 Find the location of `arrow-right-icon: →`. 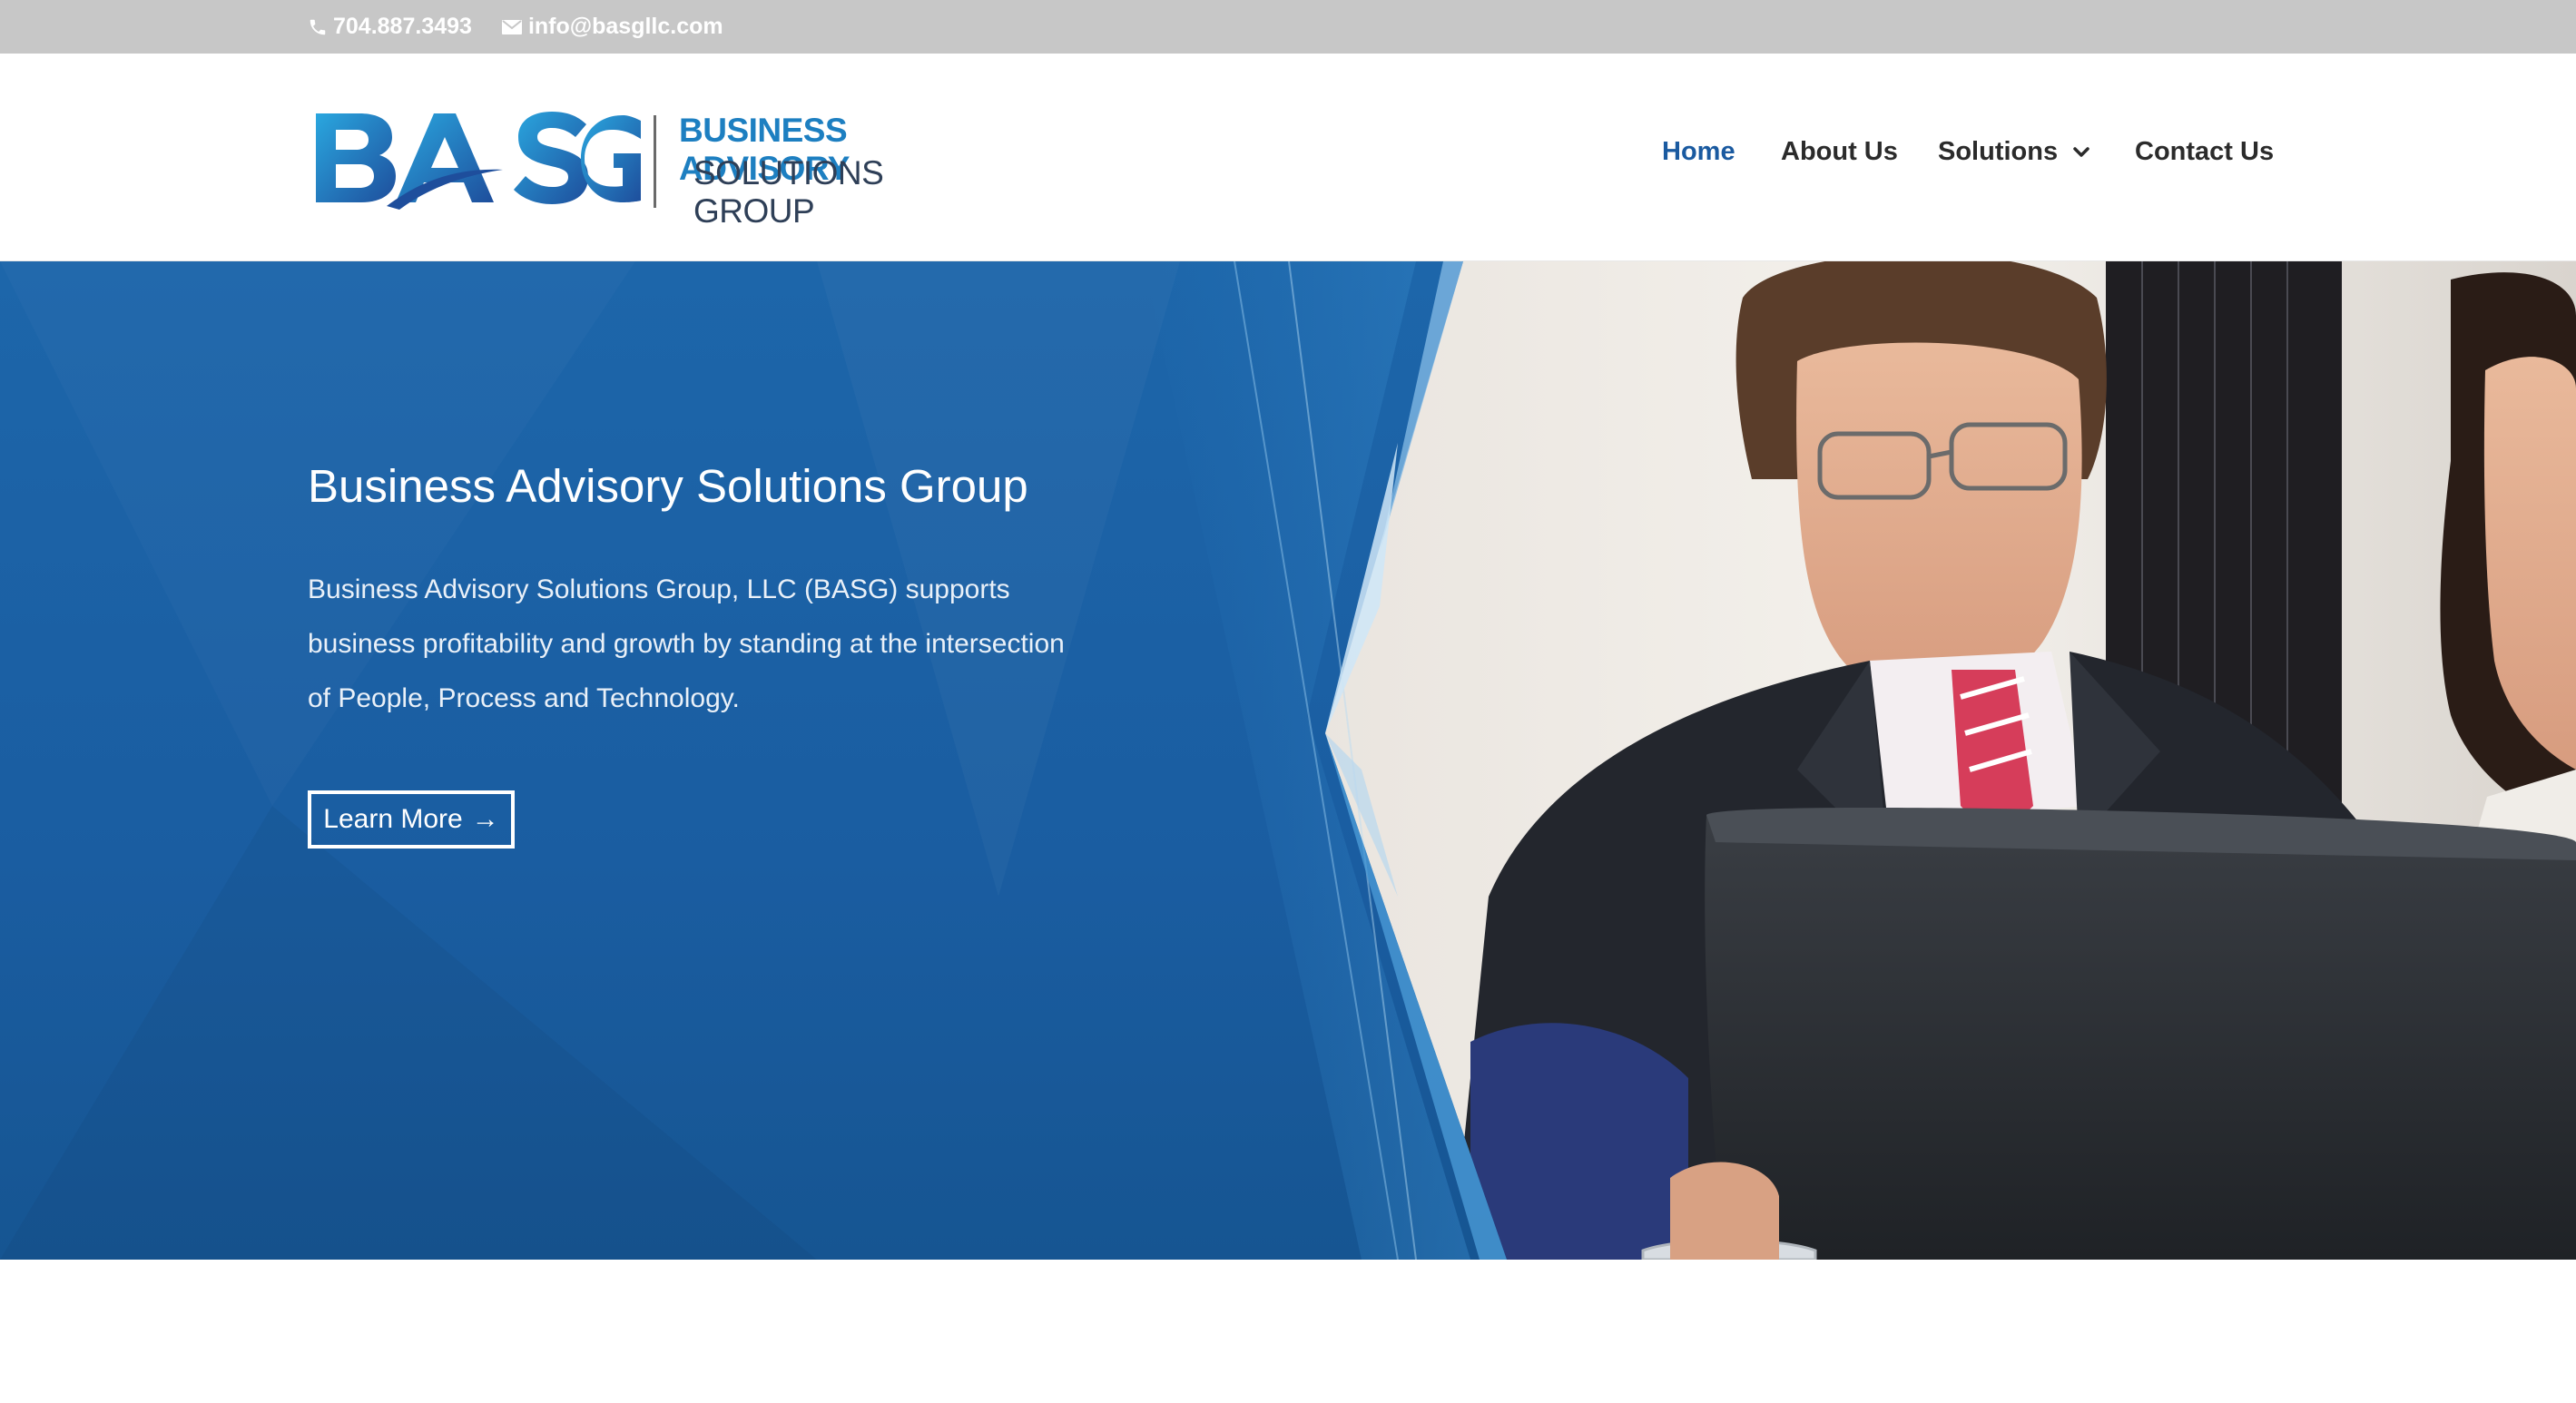

arrow-right-icon: → is located at coordinates (485, 819).